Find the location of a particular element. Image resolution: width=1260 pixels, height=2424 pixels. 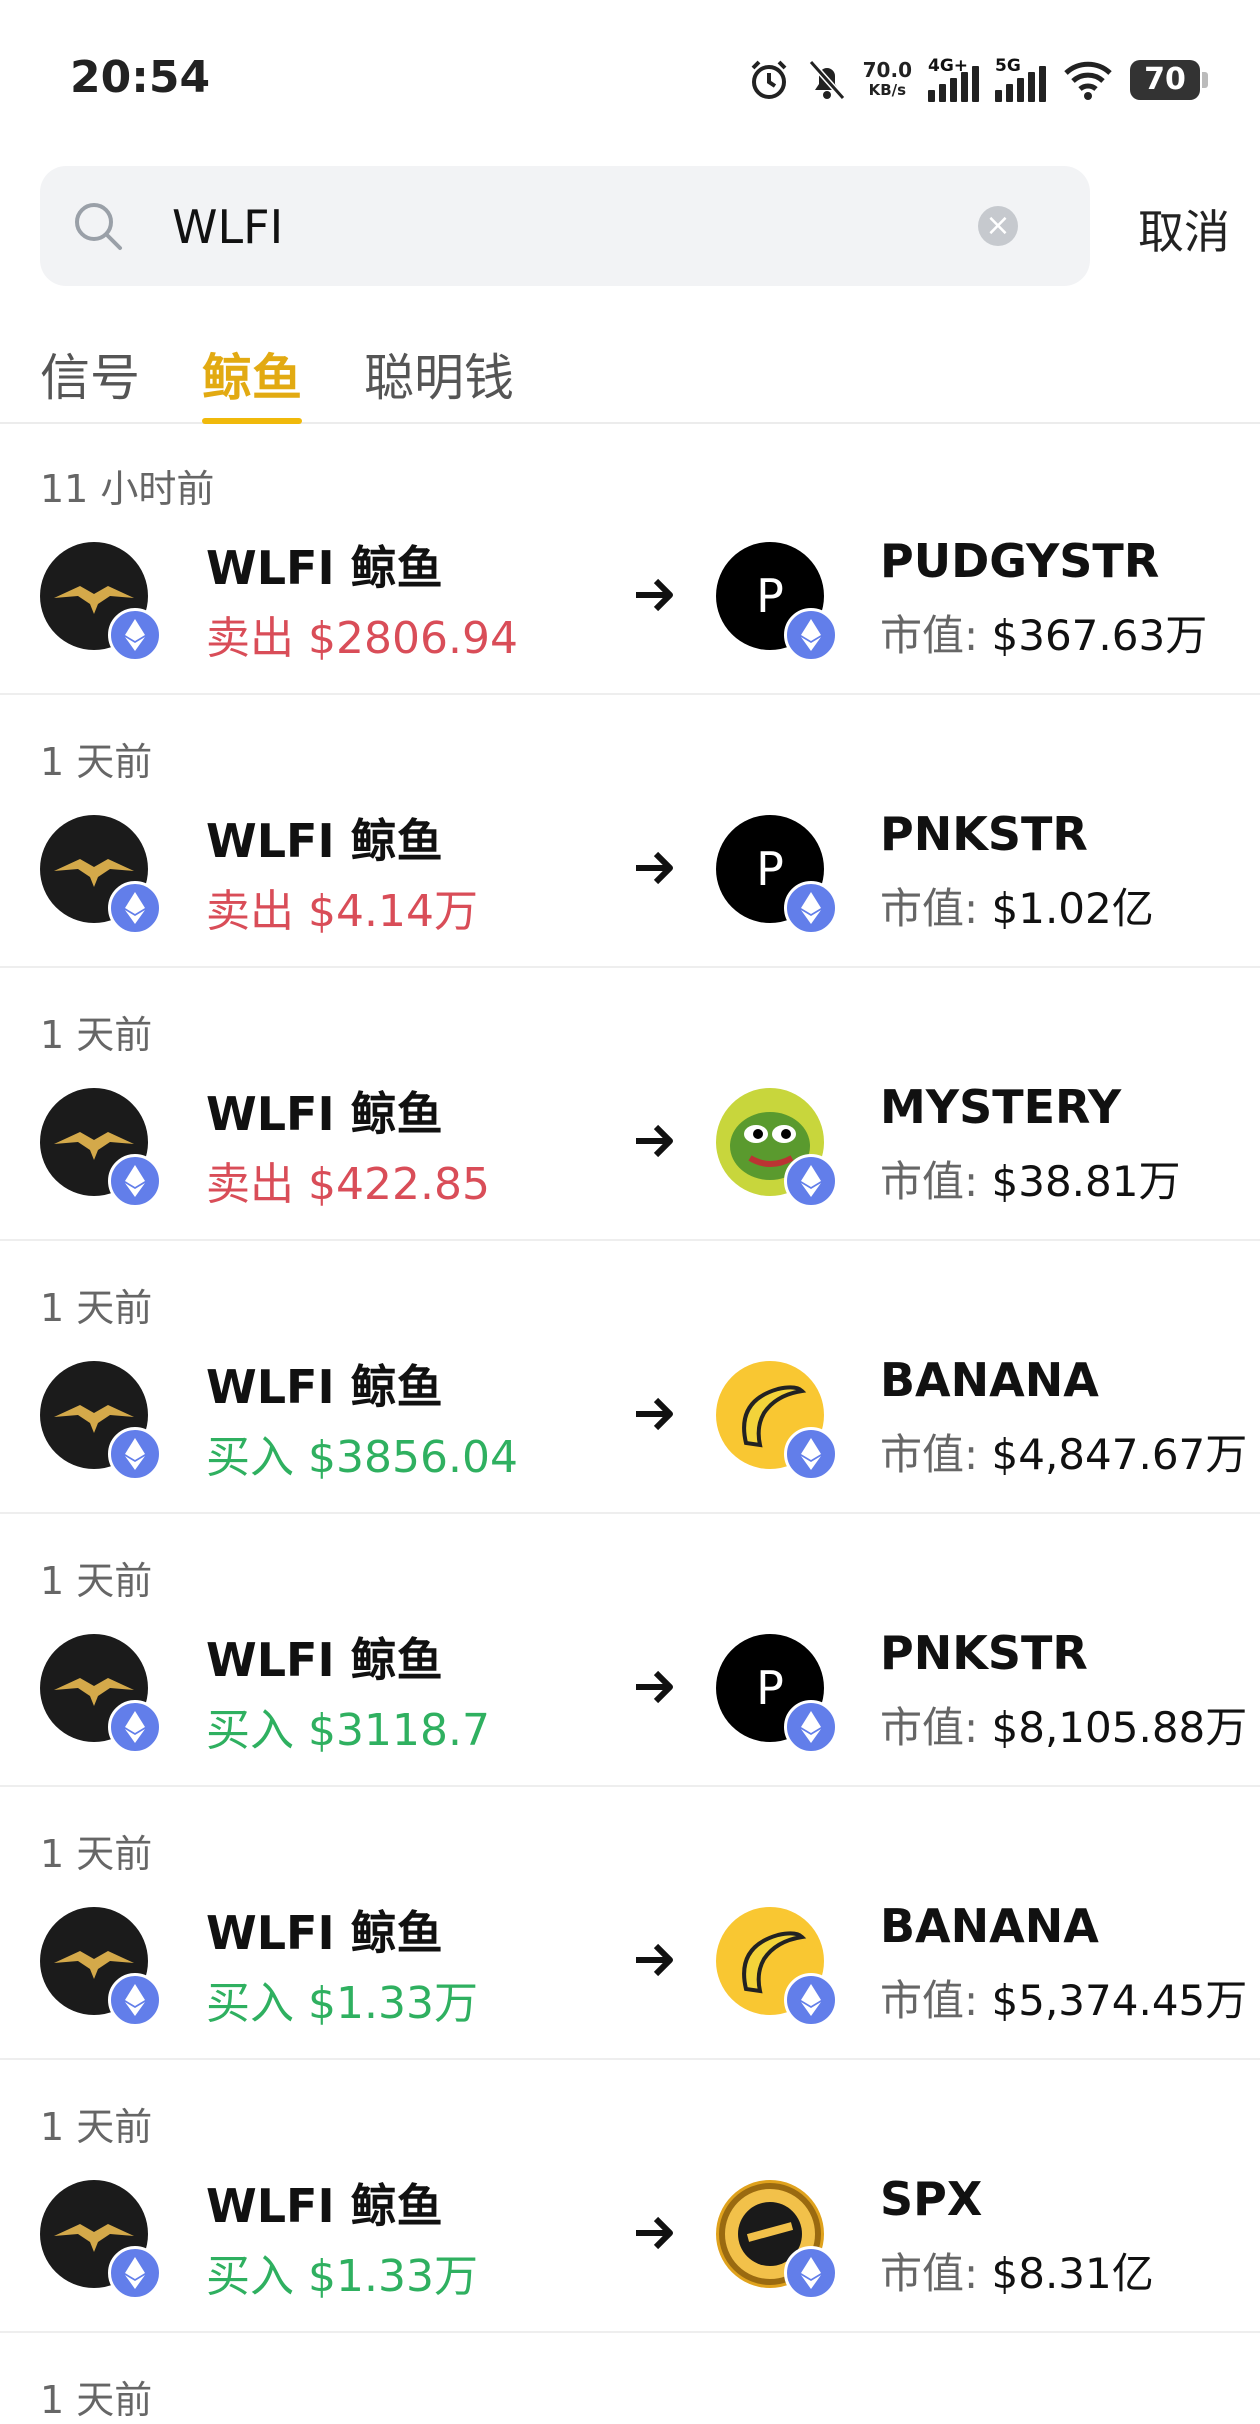

mute-bell-icon is located at coordinates (826, 80).